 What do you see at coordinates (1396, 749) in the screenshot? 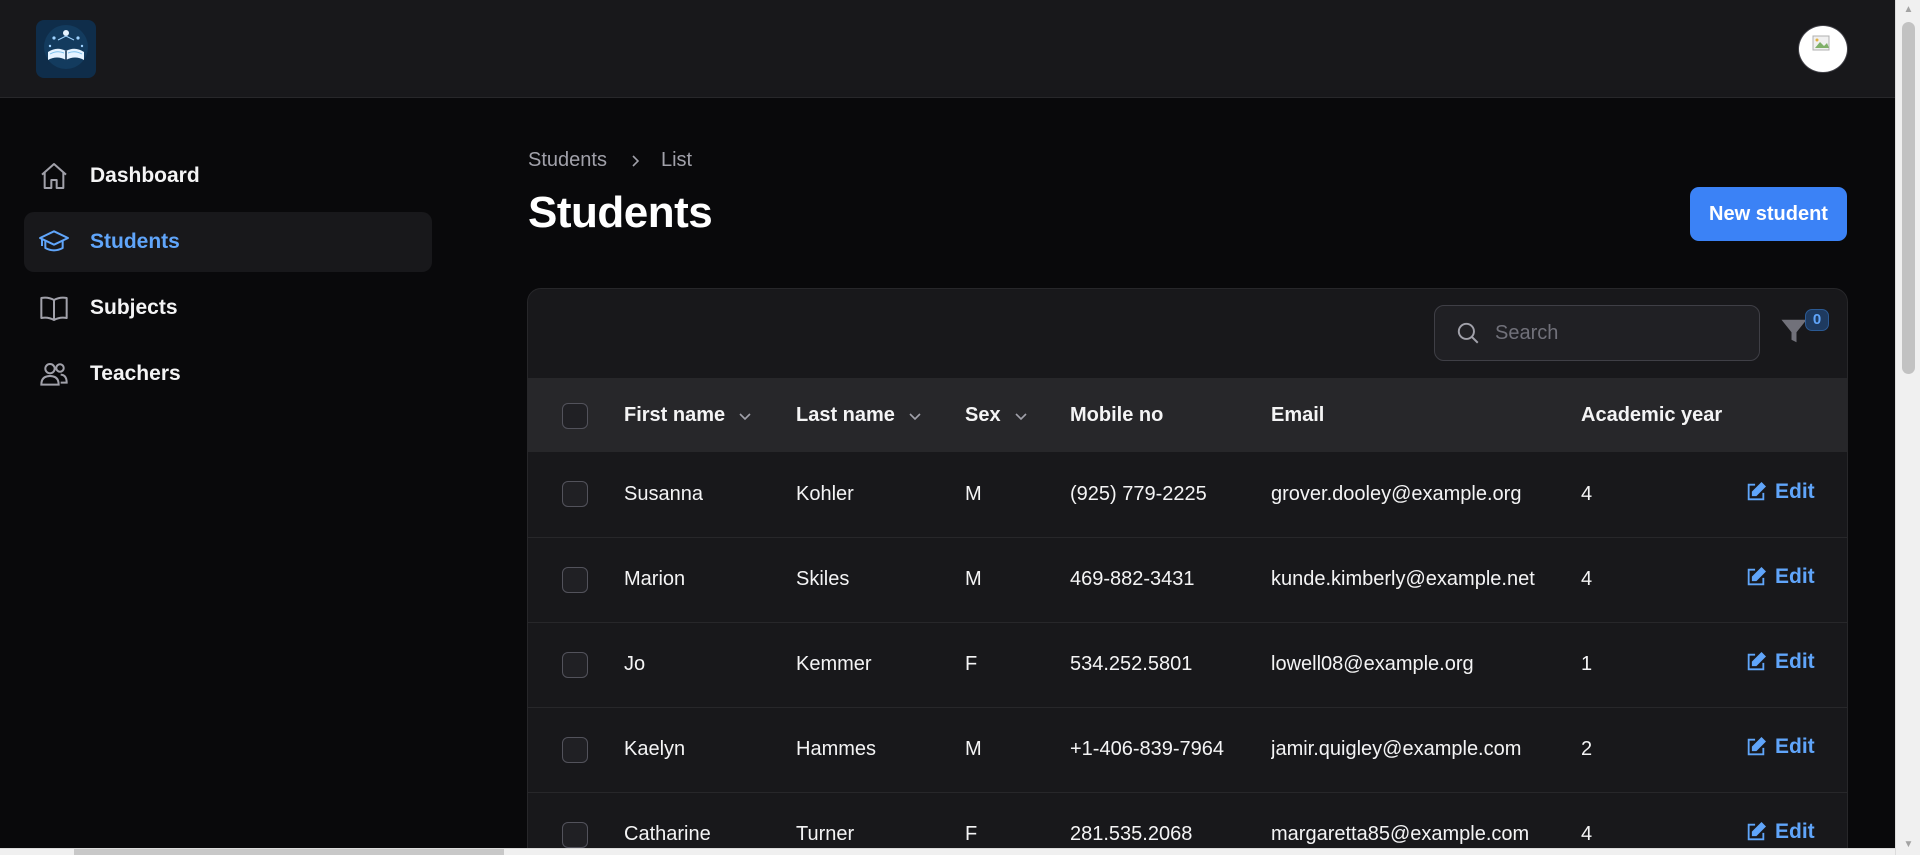
I see `cell-email: jamir.quigley@example.com` at bounding box center [1396, 749].